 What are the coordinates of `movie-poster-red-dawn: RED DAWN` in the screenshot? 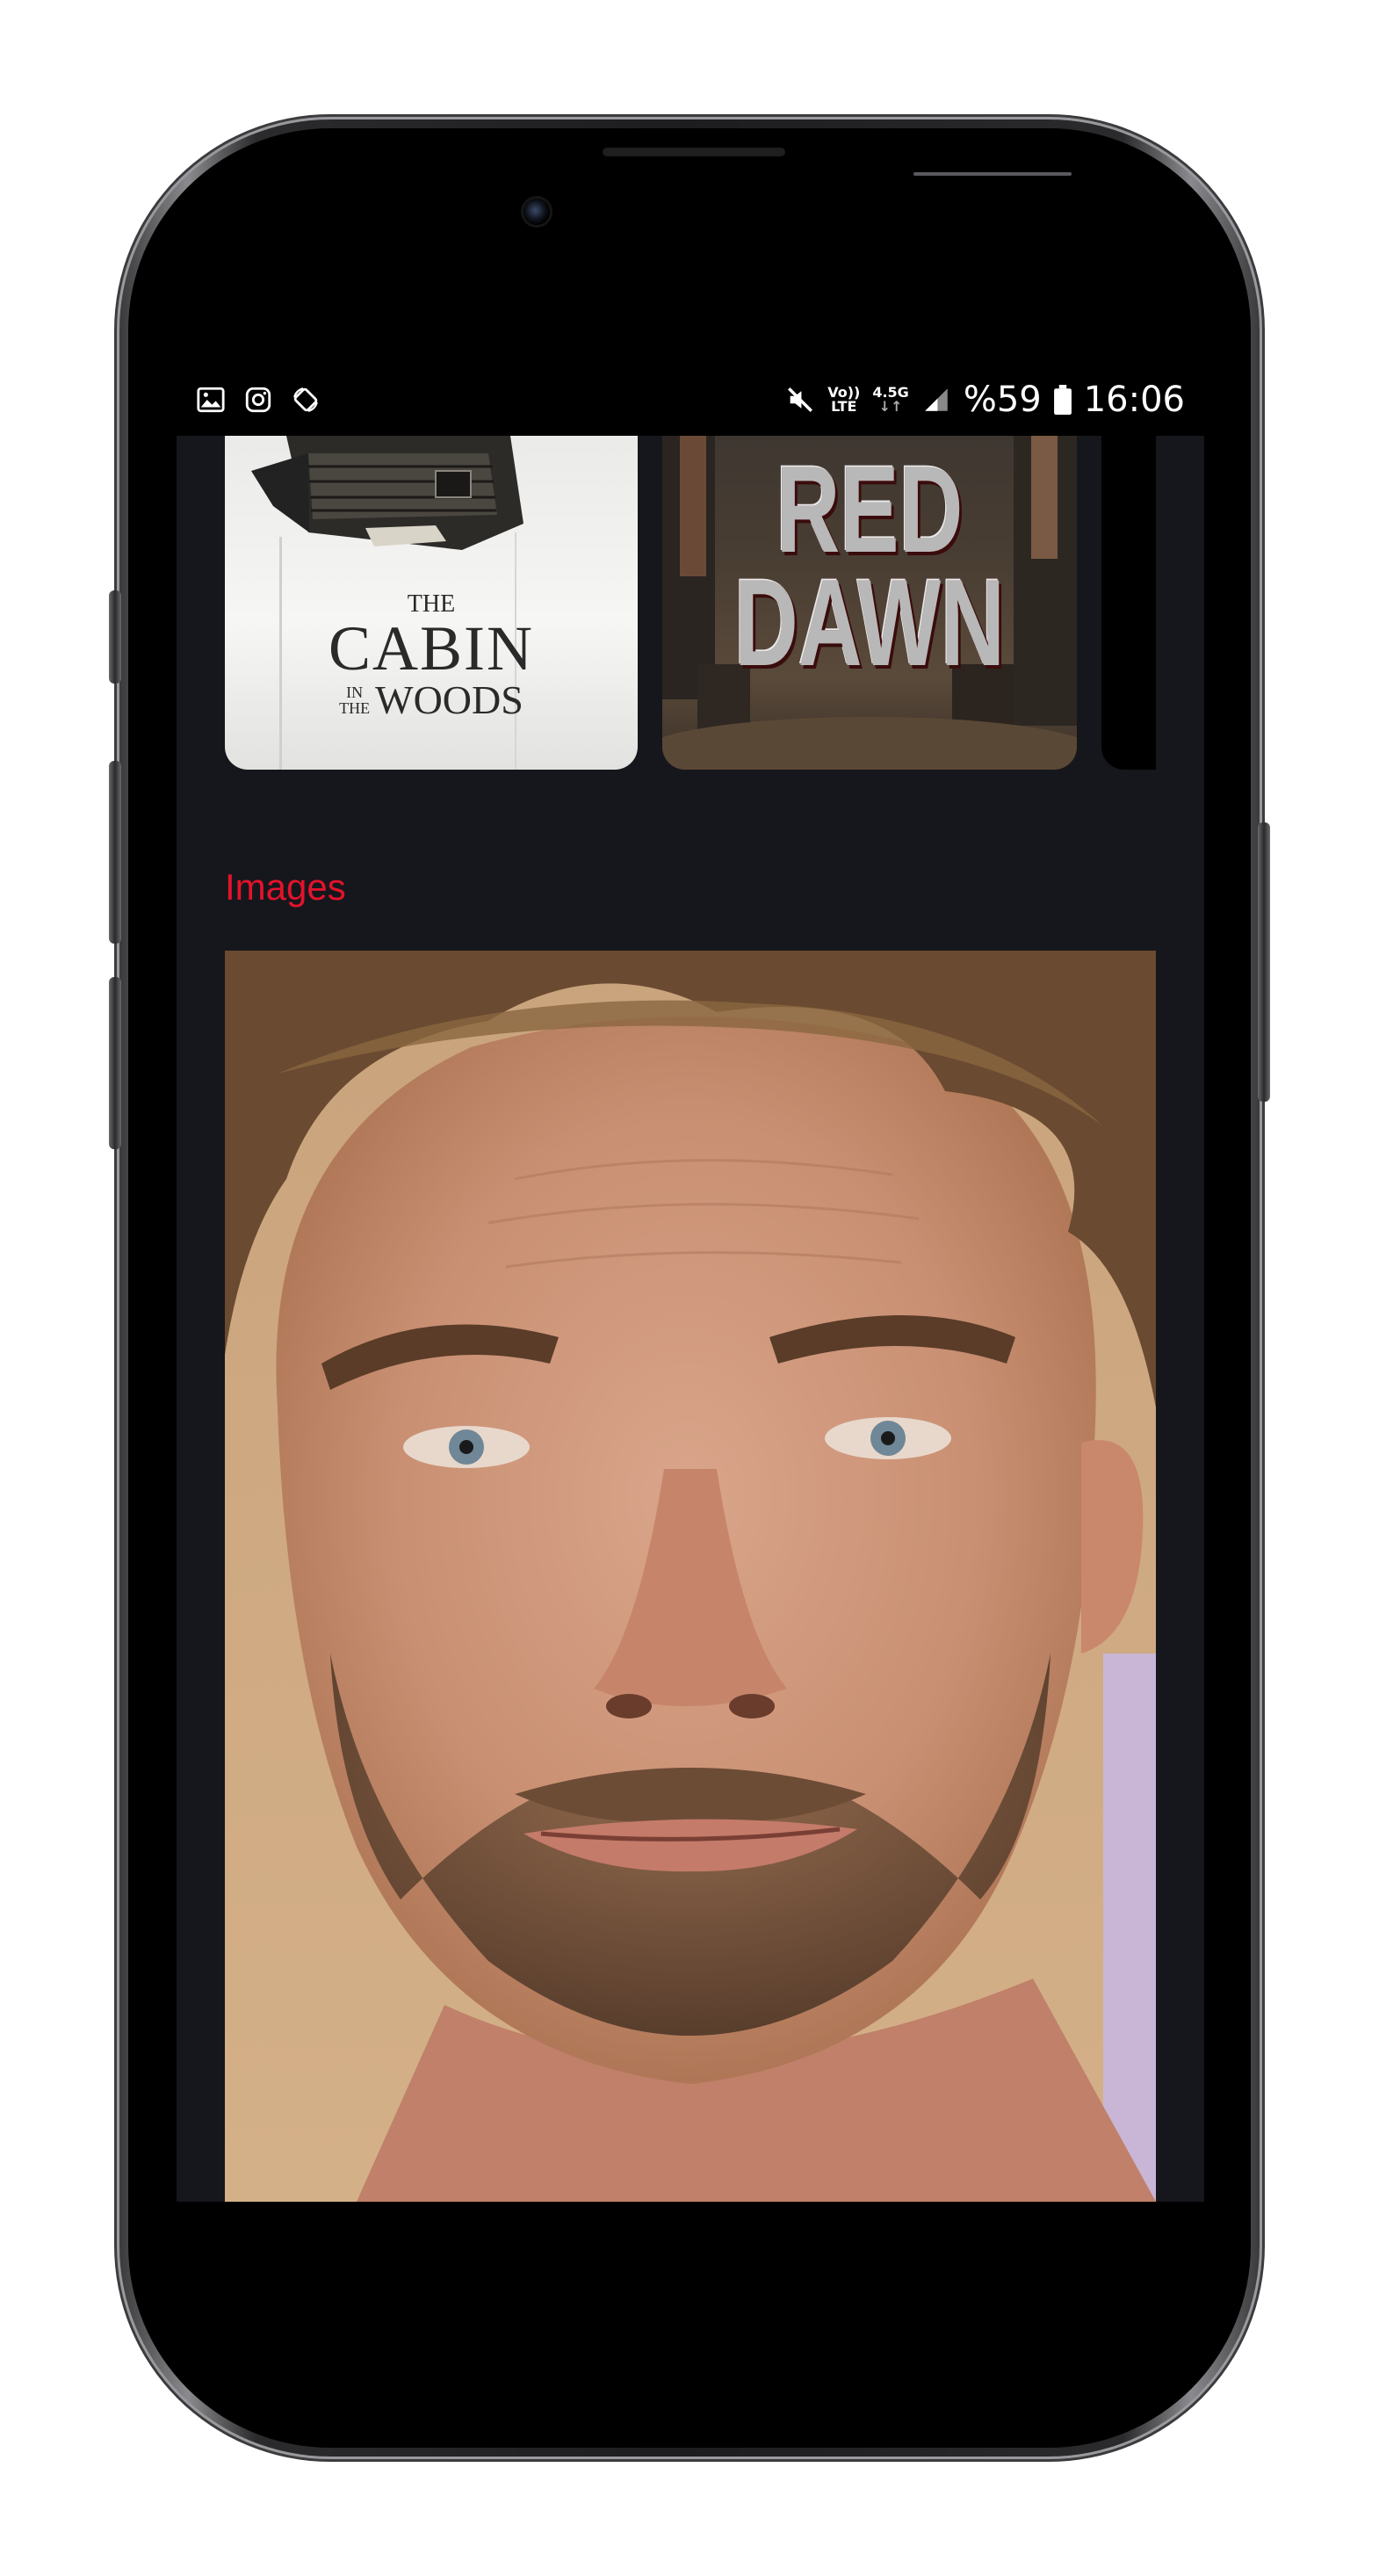 It's located at (869, 603).